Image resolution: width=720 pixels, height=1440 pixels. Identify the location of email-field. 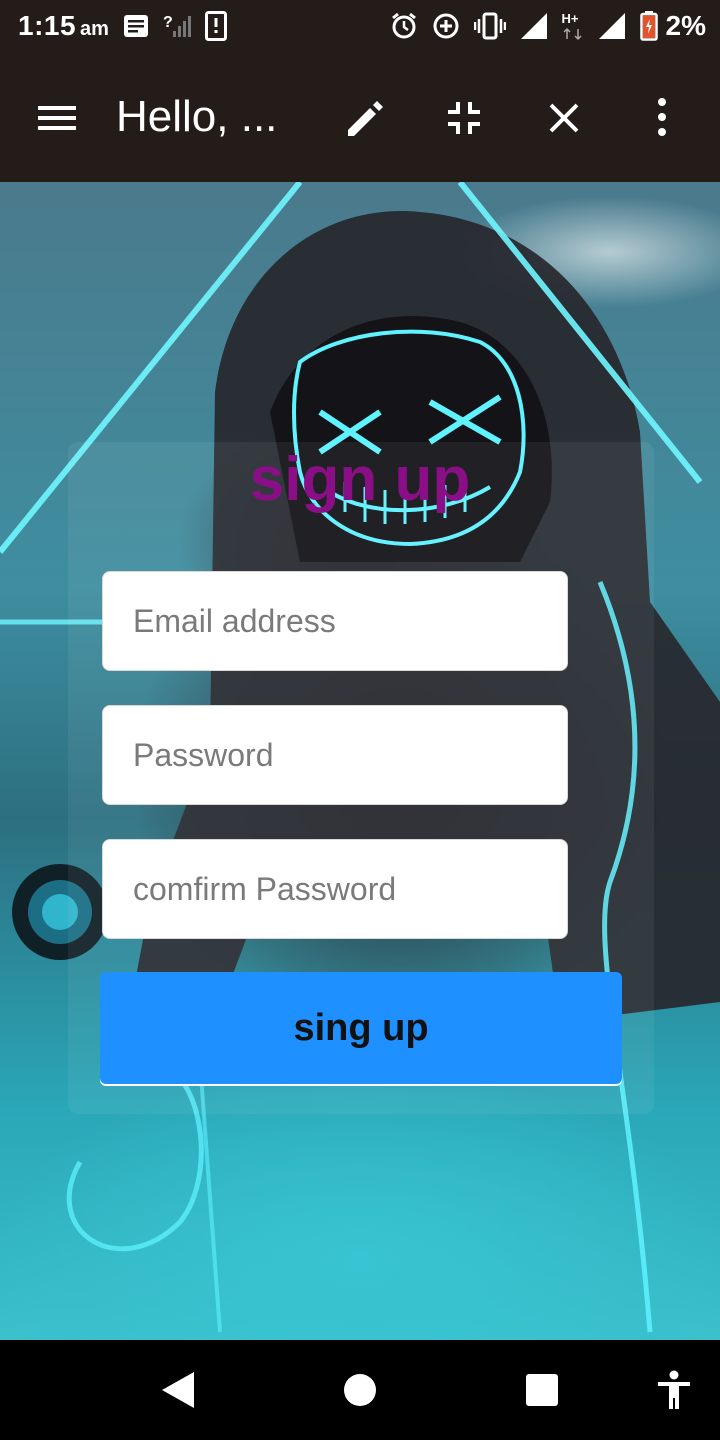
(335, 621).